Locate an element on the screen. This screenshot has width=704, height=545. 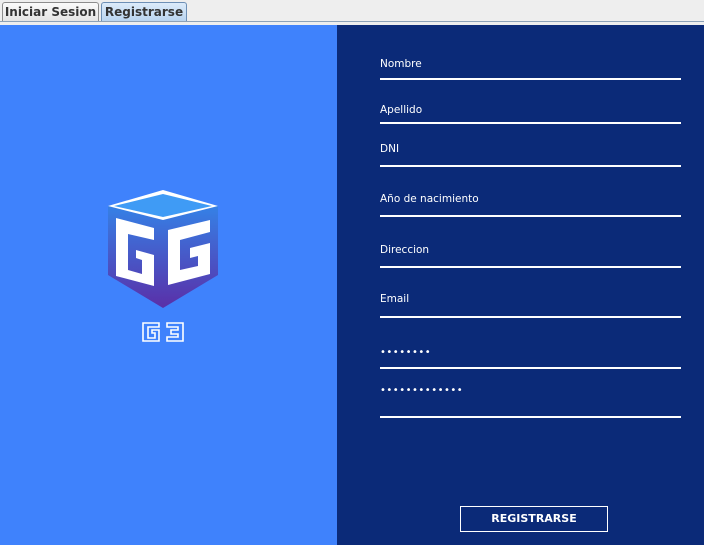
confirm-password-mask: ••••••••••••• is located at coordinates (422, 390).